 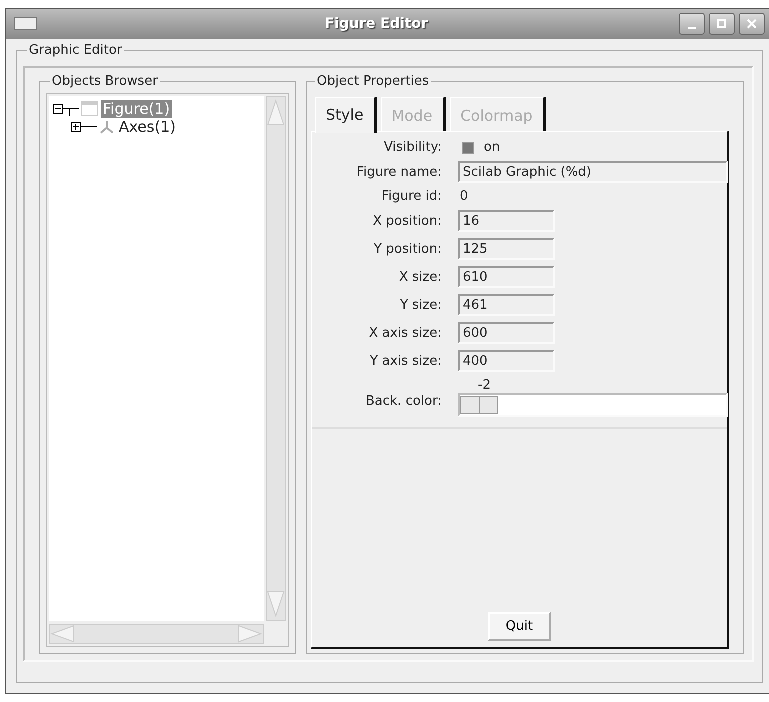 What do you see at coordinates (407, 249) in the screenshot?
I see `field-label: Y position:` at bounding box center [407, 249].